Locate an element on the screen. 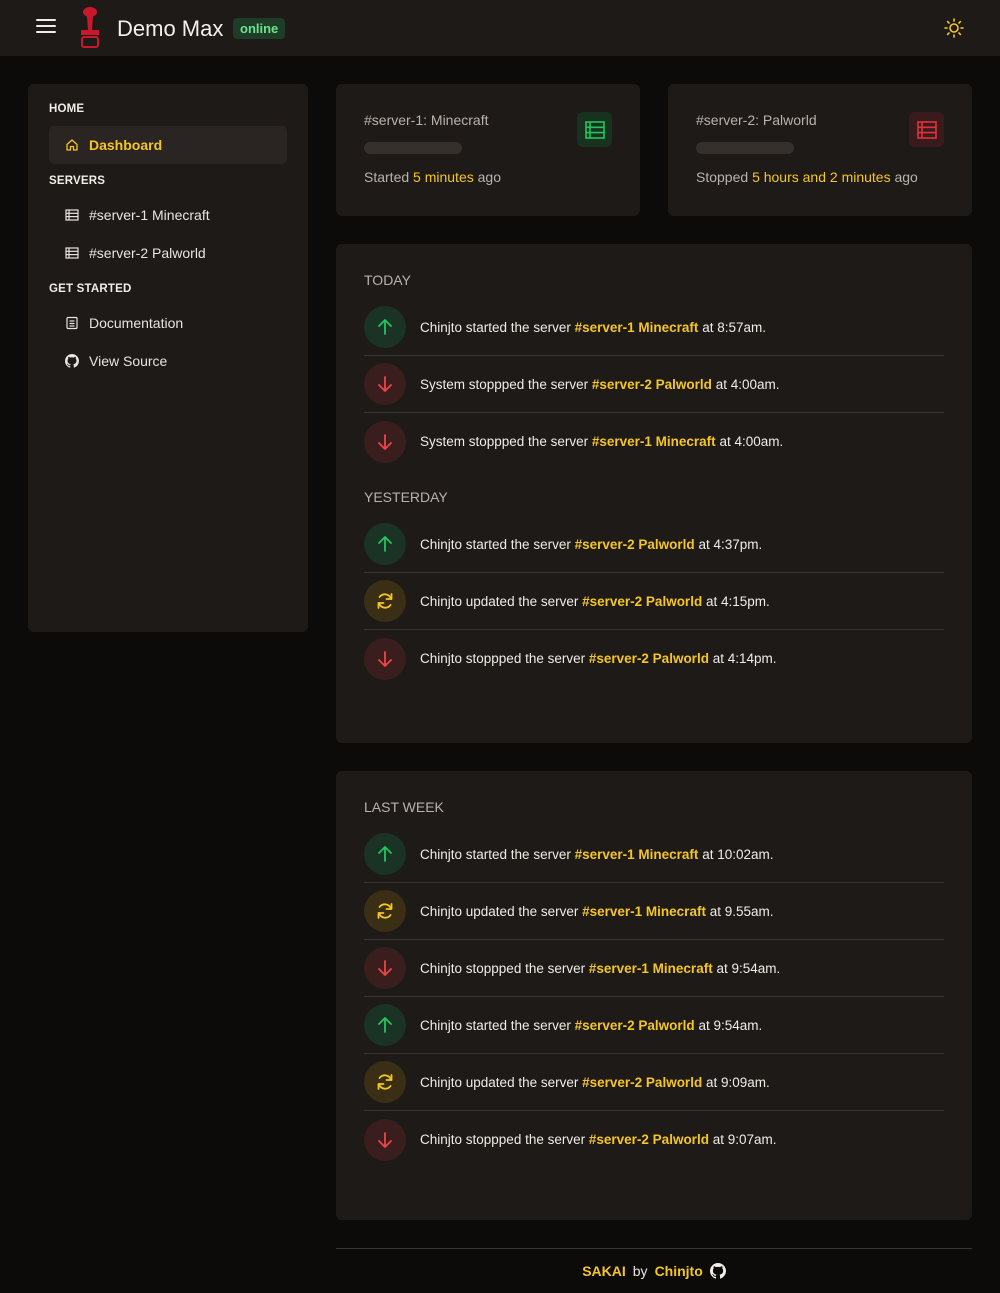 The image size is (1000, 1293). sidebar-item-label: Dashboard is located at coordinates (126, 145).